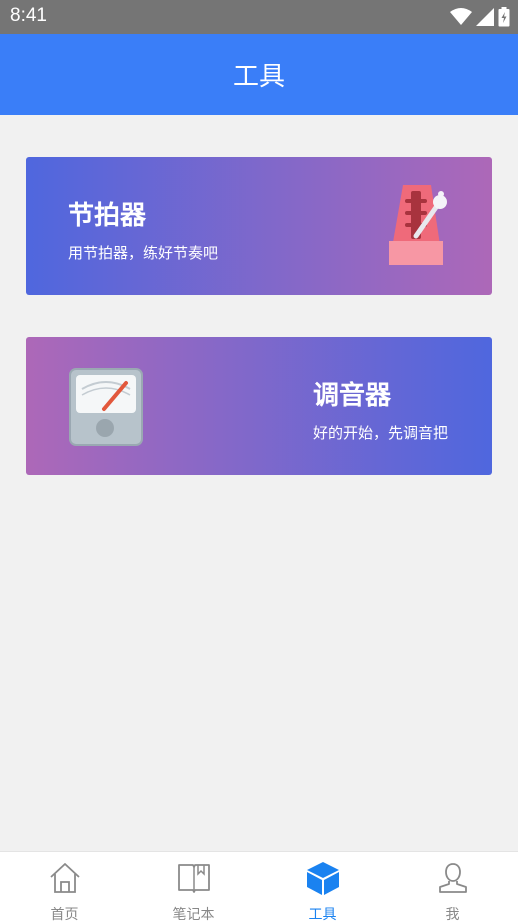 This screenshot has width=518, height=922. Describe the element at coordinates (259, 406) in the screenshot. I see `tuner-card: 调音器 好的开始，先调音把` at that location.